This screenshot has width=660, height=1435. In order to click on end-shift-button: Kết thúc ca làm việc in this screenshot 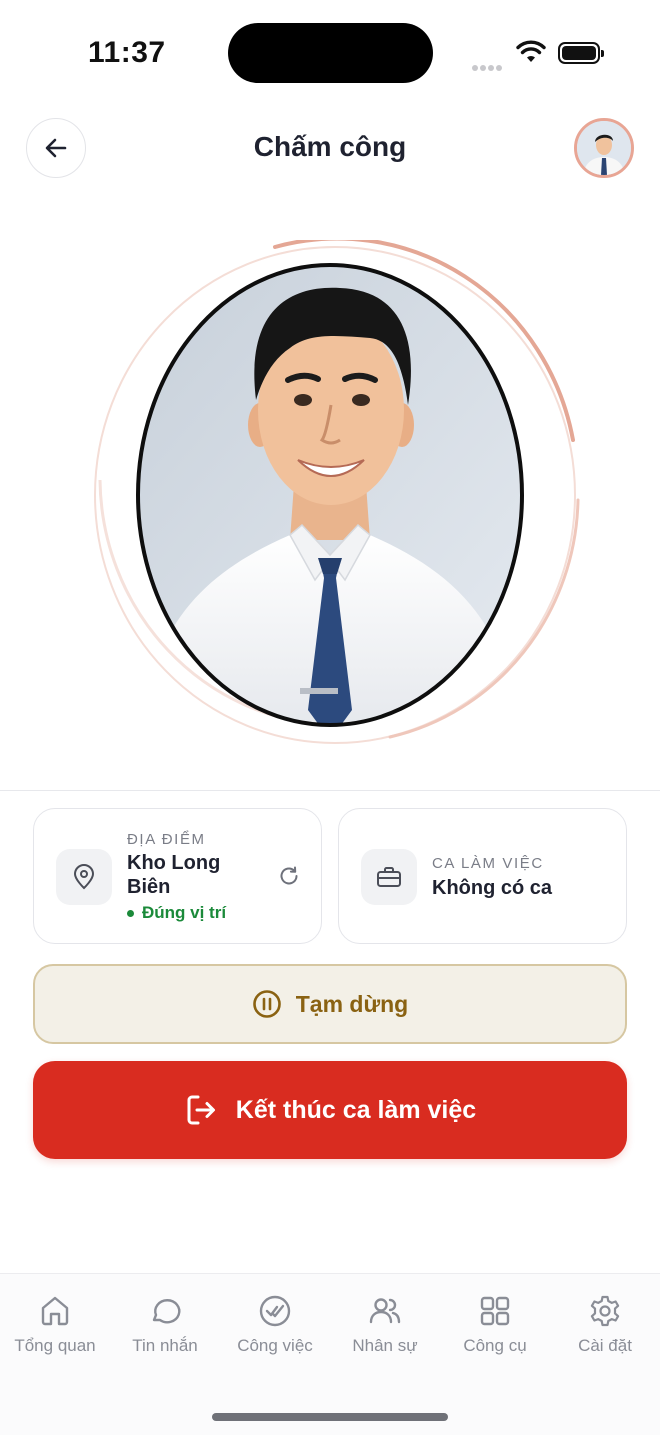, I will do `click(330, 1110)`.